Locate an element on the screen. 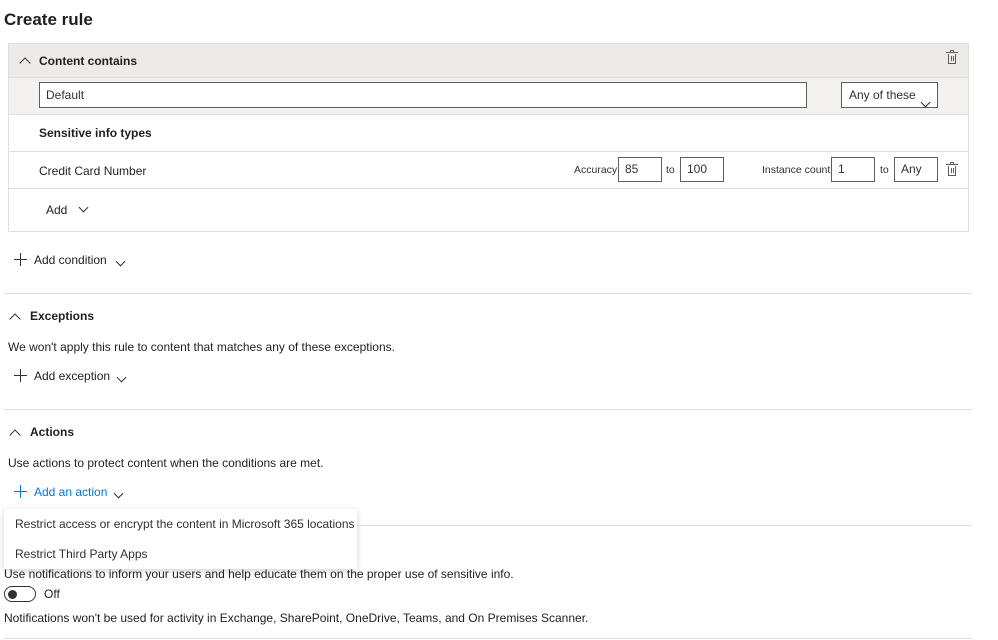 This screenshot has height=640, width=998. actions-collapse-icon is located at coordinates (15, 435).